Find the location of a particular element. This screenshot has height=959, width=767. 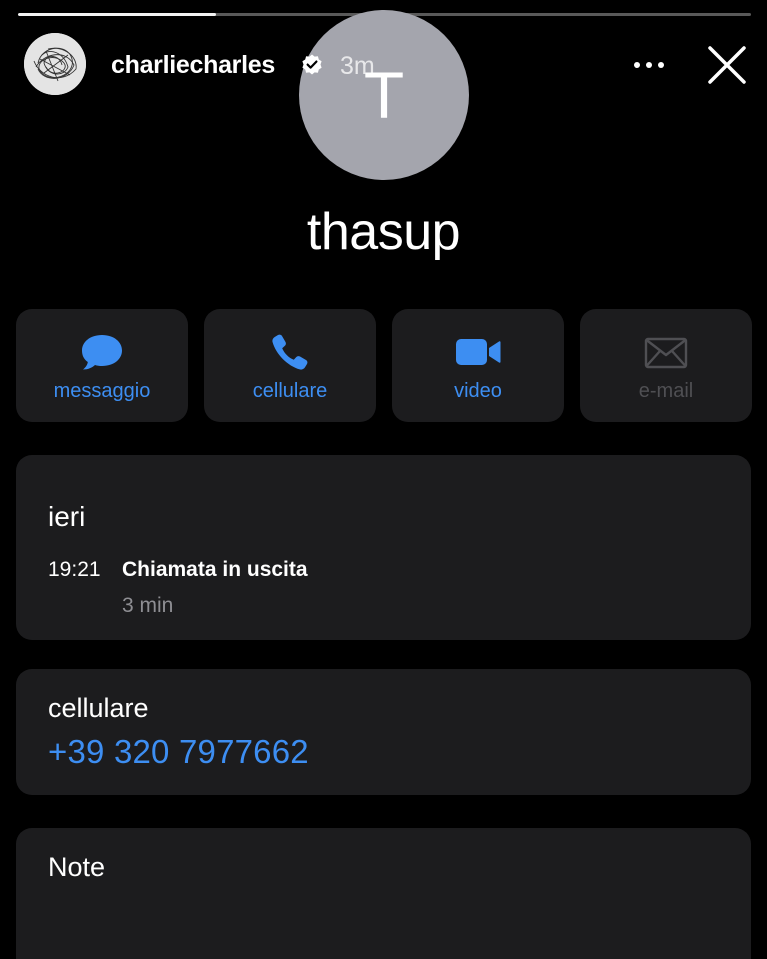

message-button: messaggio is located at coordinates (102, 365).